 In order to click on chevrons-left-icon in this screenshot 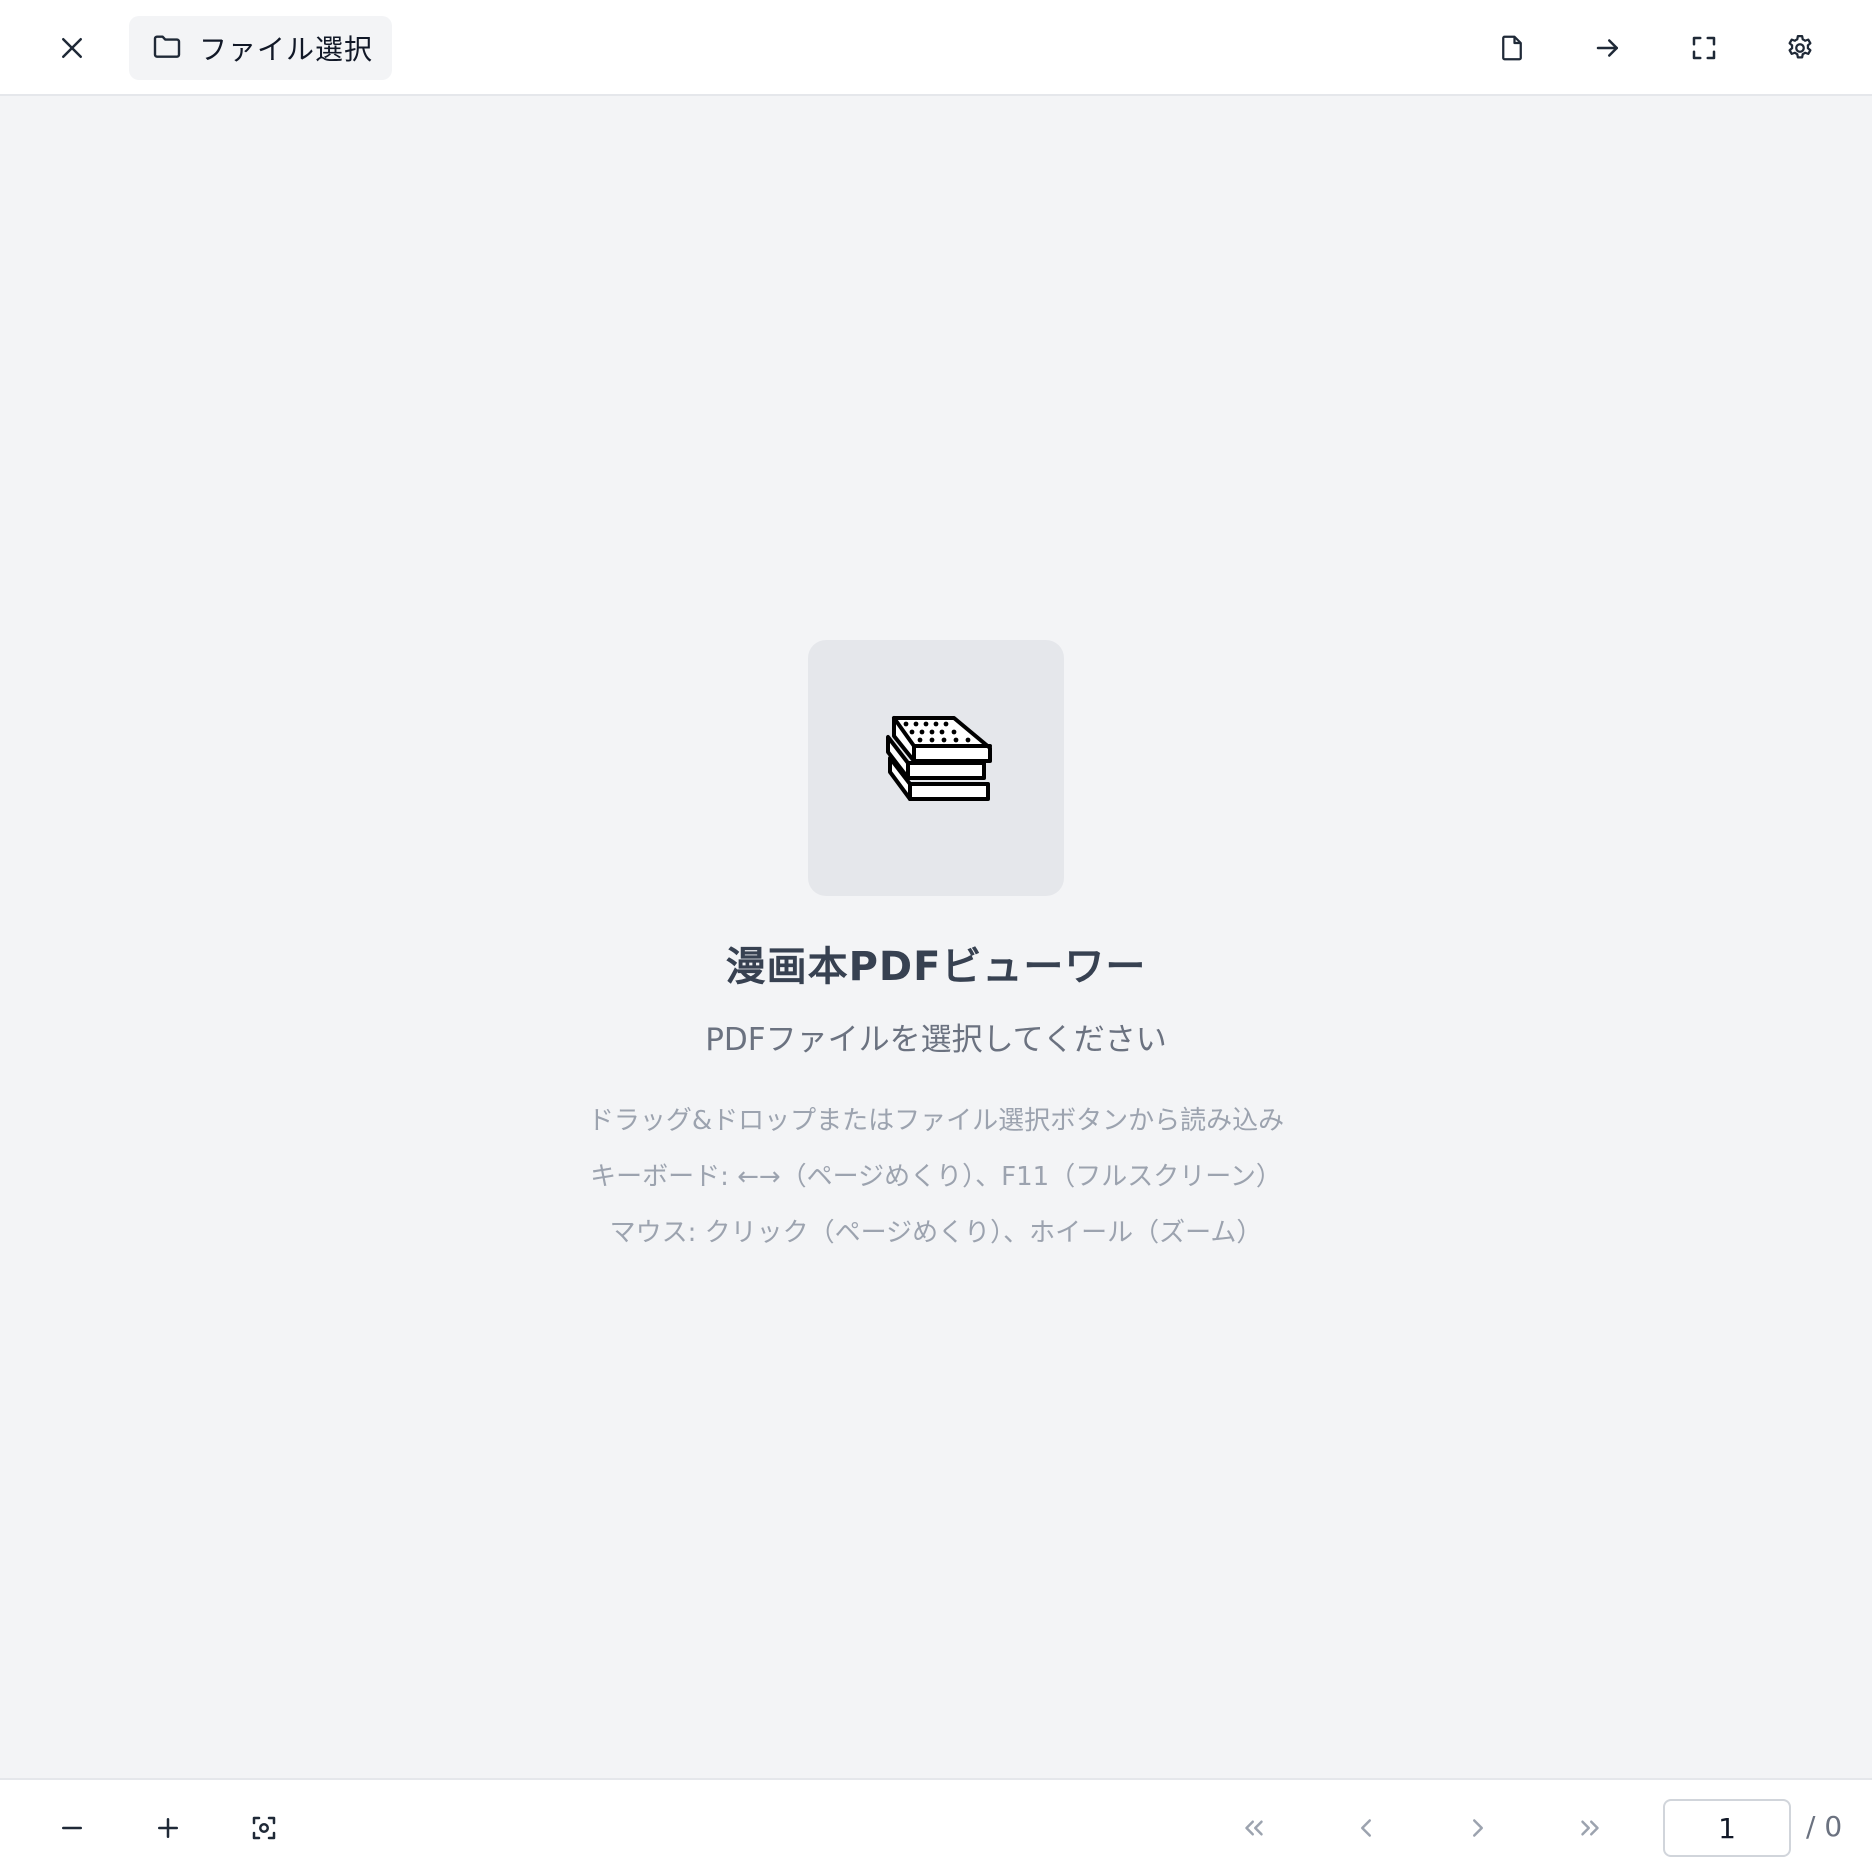, I will do `click(1254, 1828)`.